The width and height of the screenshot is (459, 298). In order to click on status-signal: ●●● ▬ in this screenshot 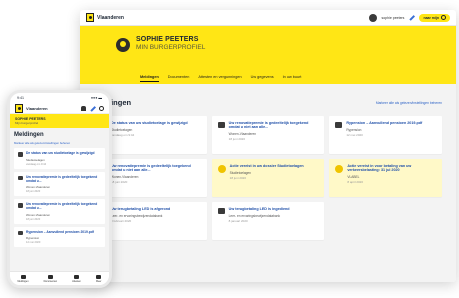, I will do `click(96, 98)`.